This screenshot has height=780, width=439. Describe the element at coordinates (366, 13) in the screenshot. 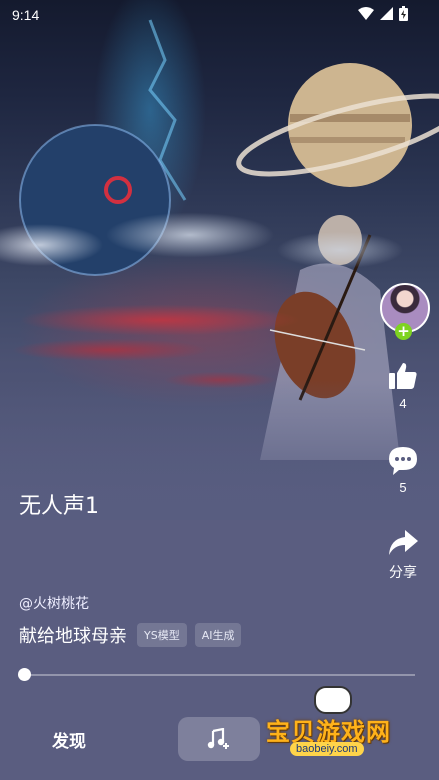

I see `wifi-icon` at that location.